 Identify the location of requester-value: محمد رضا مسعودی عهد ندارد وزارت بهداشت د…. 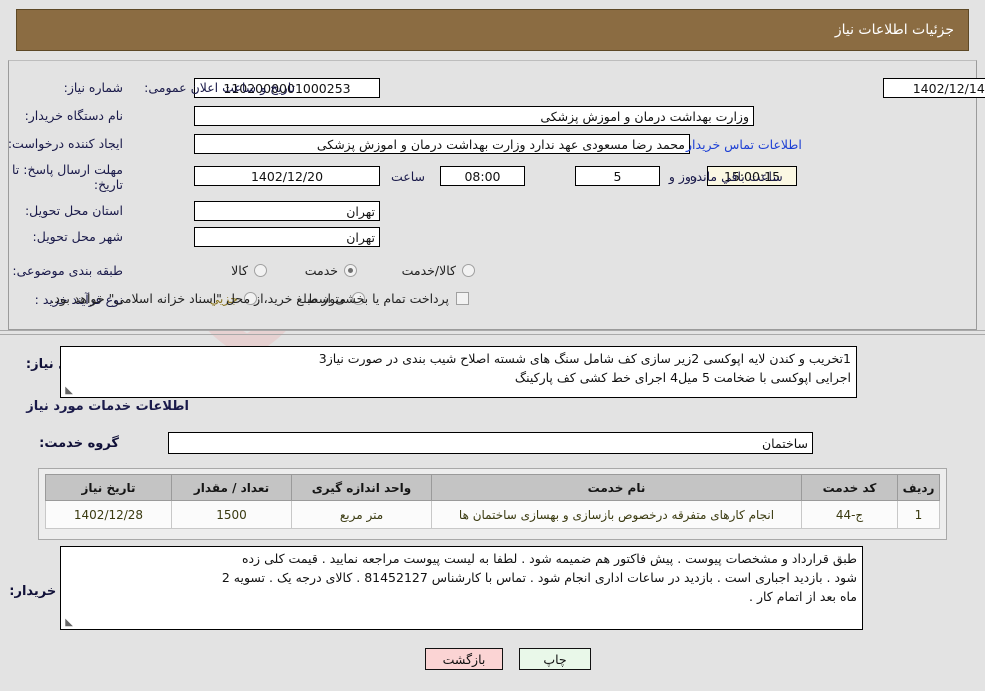
(500, 144).